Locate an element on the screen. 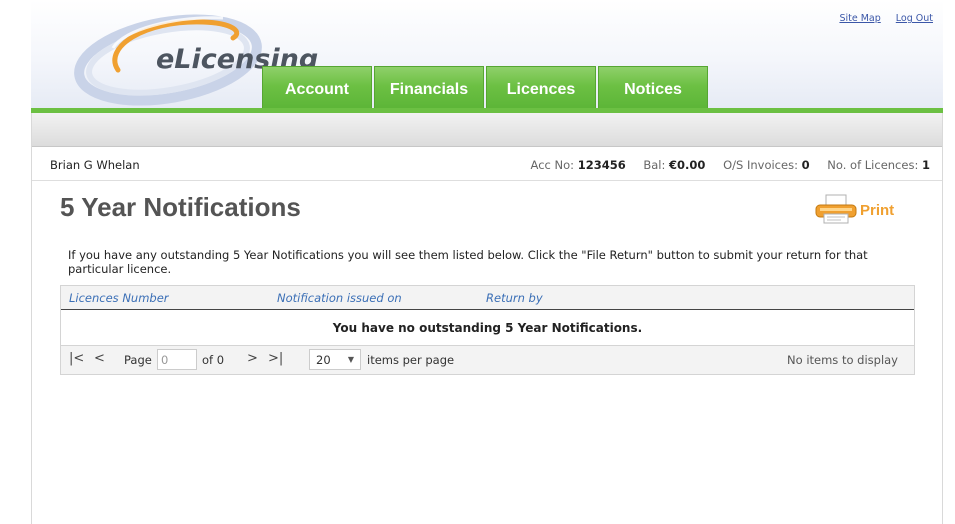  sub-nav-bar is located at coordinates (487, 130).